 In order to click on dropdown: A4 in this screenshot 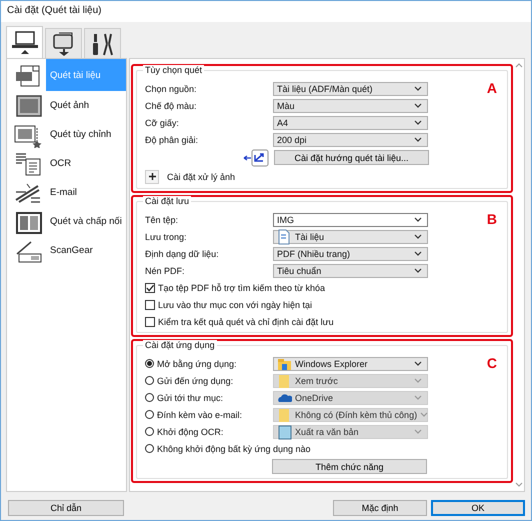, I will do `click(350, 123)`.